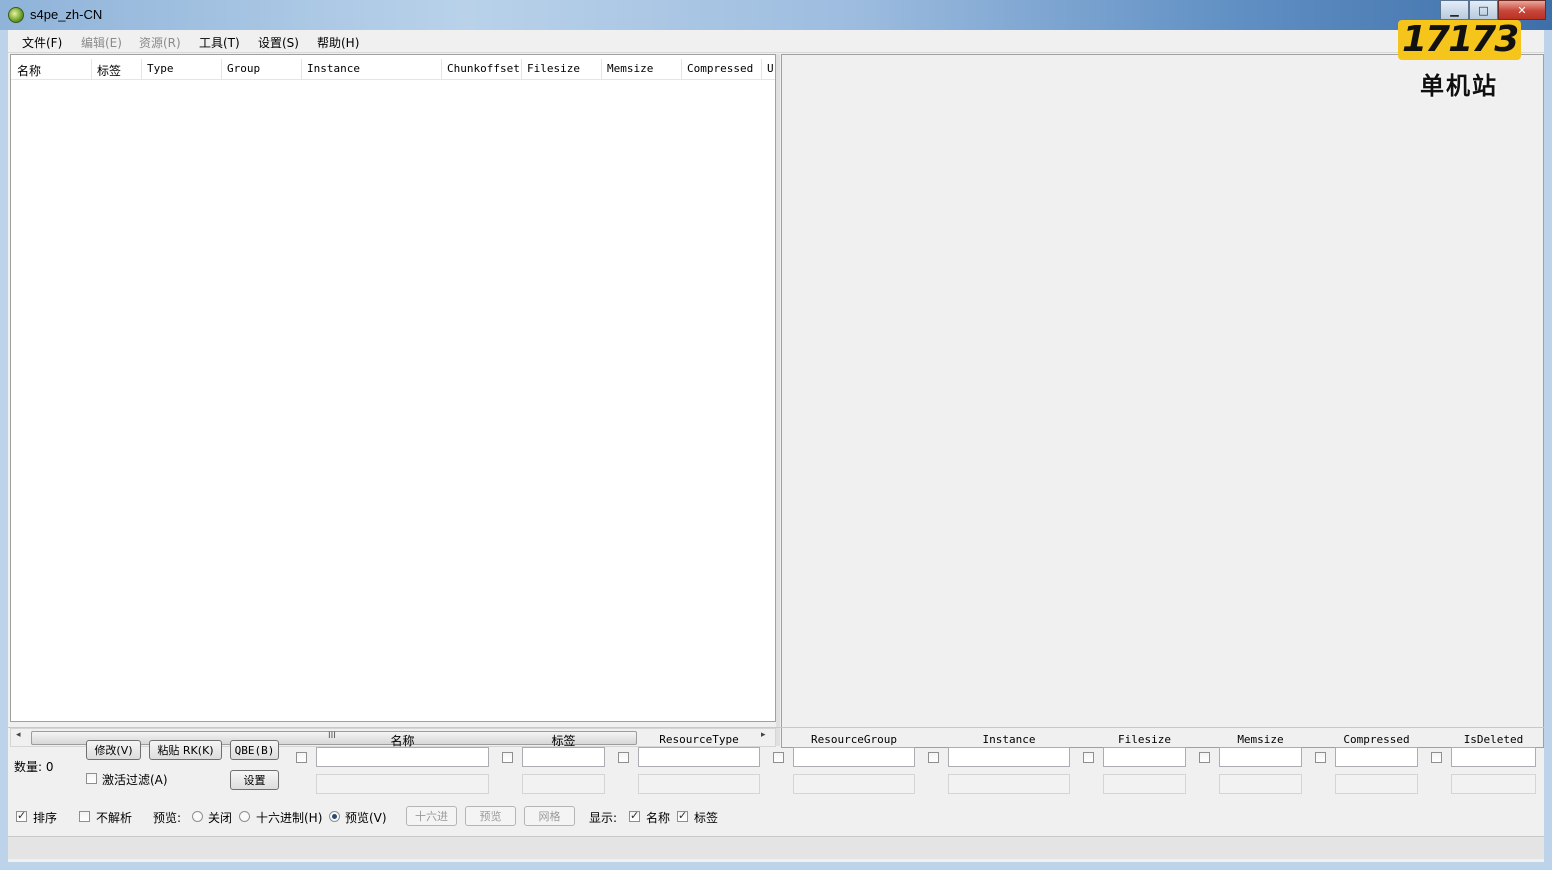 The image size is (1552, 870). I want to click on filter-enable-tag-checkbox, so click(507, 757).